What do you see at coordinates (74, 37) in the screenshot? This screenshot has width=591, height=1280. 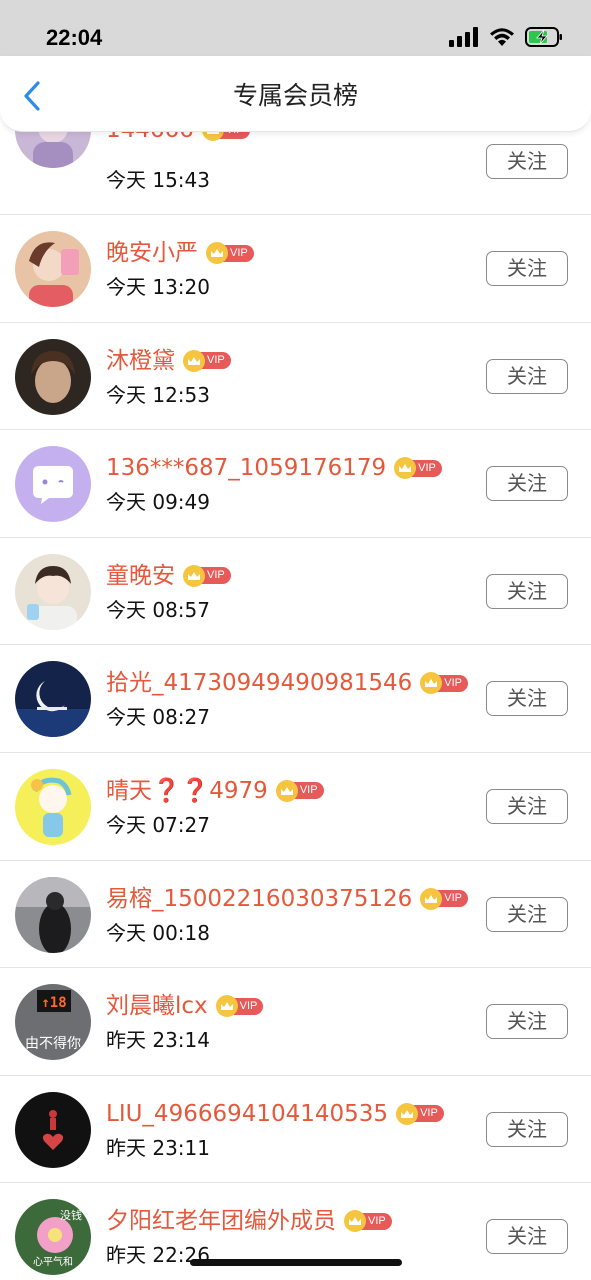 I see `status-time: 22:04` at bounding box center [74, 37].